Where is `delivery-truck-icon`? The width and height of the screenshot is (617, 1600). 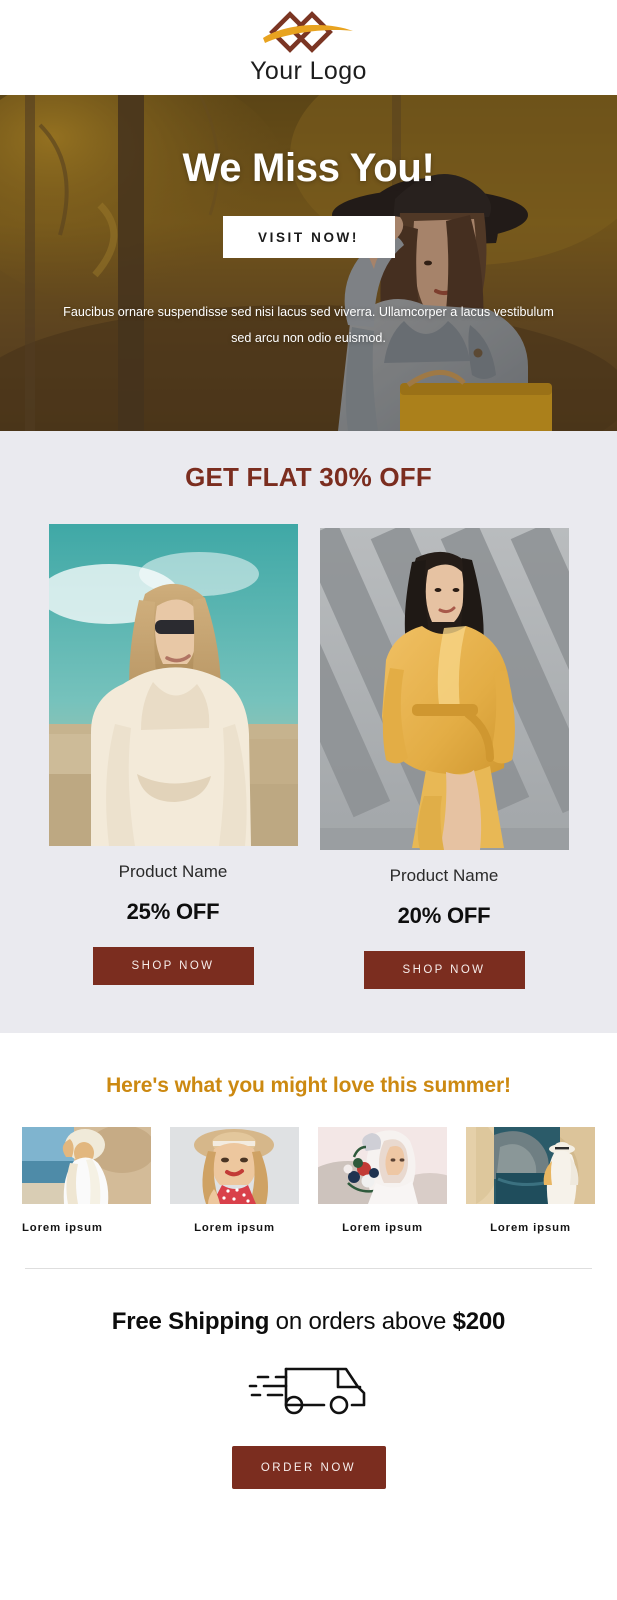
delivery-truck-icon is located at coordinates (306, 1391).